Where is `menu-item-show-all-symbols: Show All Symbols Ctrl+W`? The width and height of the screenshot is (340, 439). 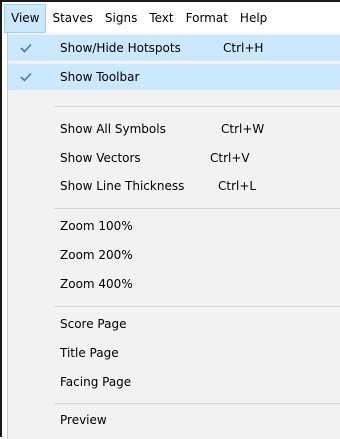
menu-item-show-all-symbols: Show All Symbols Ctrl+W is located at coordinates (174, 129).